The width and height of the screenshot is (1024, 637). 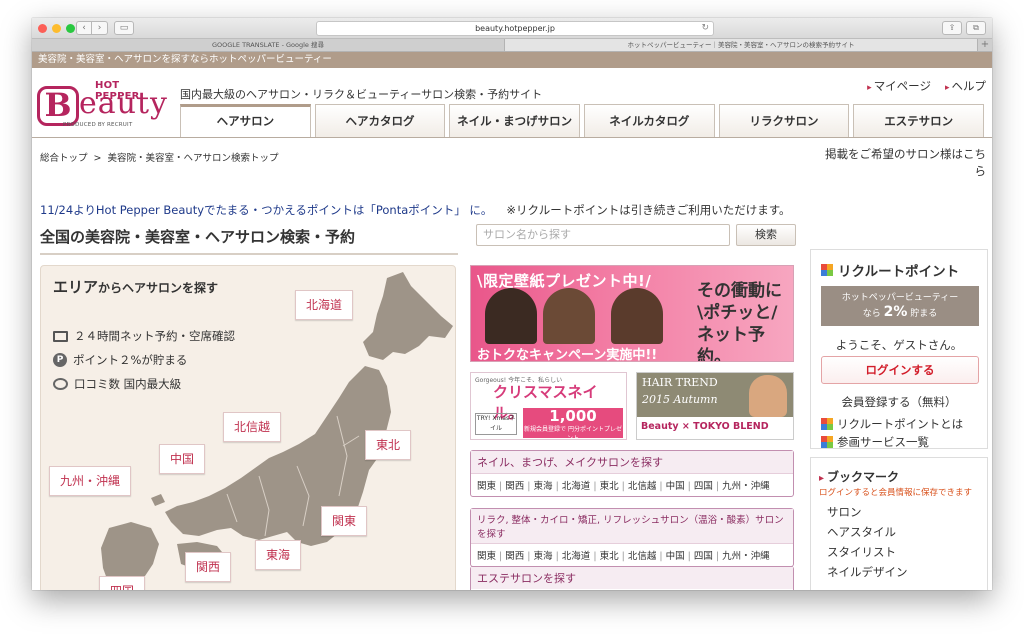 What do you see at coordinates (649, 121) in the screenshot?
I see `tab-nail-catalog: ネイルカタログ` at bounding box center [649, 121].